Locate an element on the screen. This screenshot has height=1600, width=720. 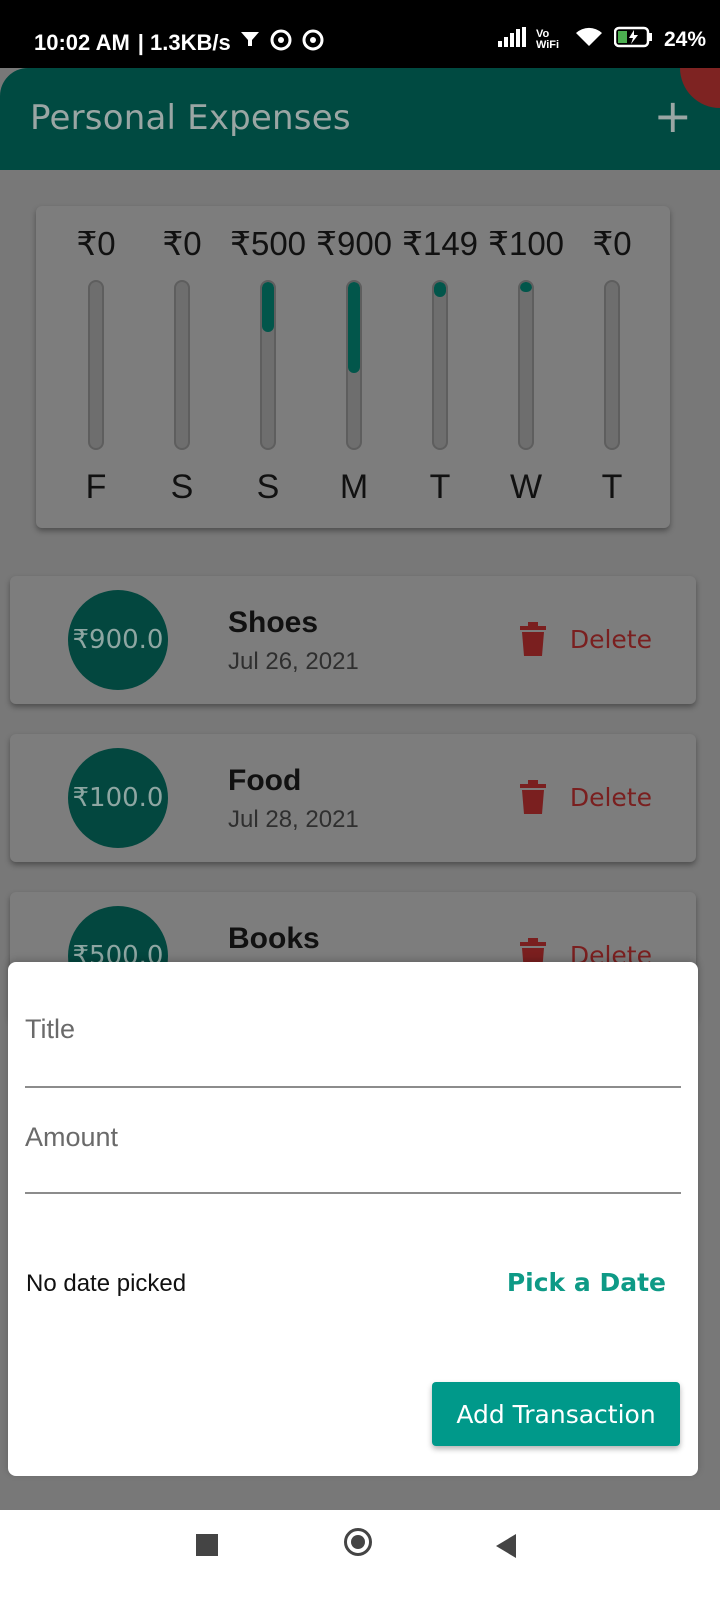
chart-bar-day: F is located at coordinates (96, 487).